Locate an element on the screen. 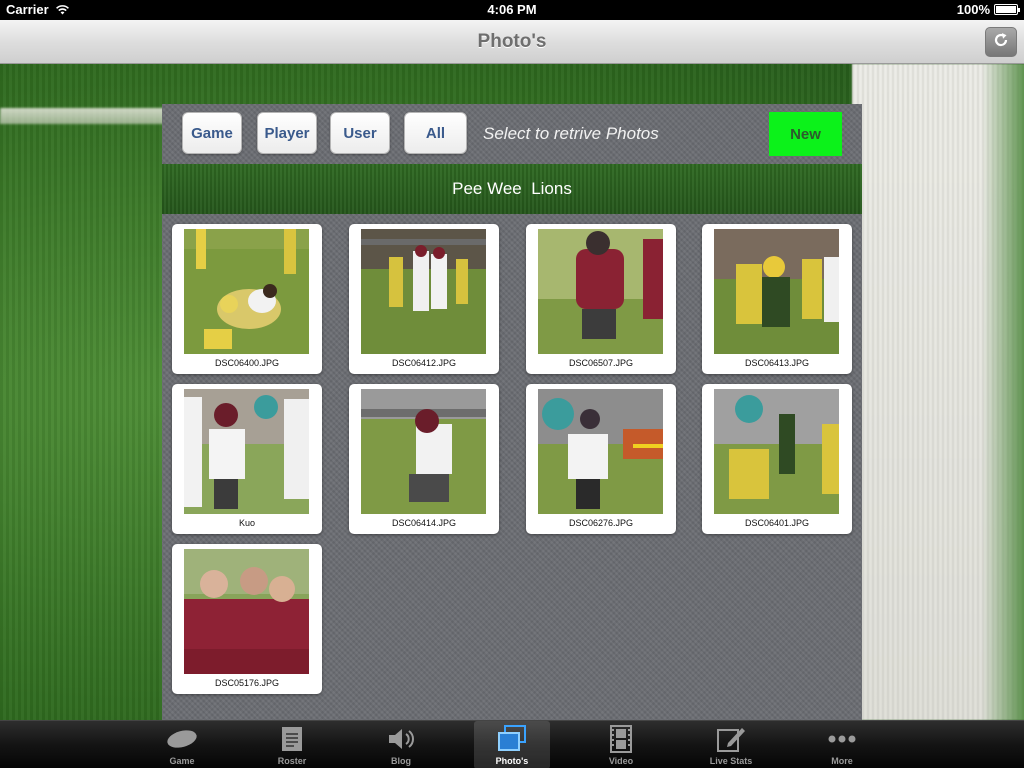  photo-card: DSC06276.JPG is located at coordinates (601, 459).